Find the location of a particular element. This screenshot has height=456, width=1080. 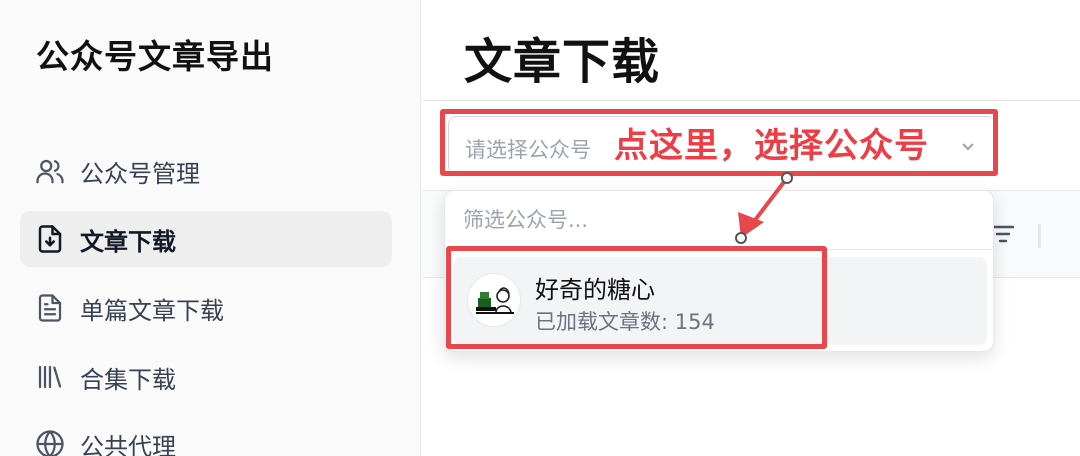

sidebar-item-single-article-download: 单篇文章下载 is located at coordinates (206, 308).